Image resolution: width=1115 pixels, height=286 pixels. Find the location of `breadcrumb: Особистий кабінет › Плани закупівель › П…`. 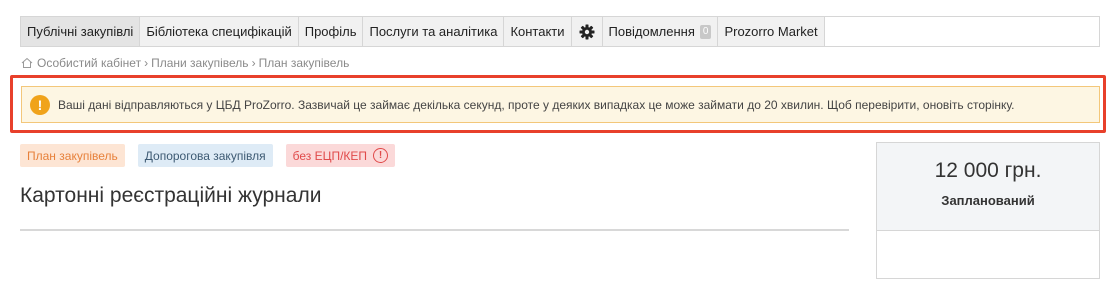

breadcrumb: Особистий кабінет › Плани закупівель › П… is located at coordinates (185, 63).